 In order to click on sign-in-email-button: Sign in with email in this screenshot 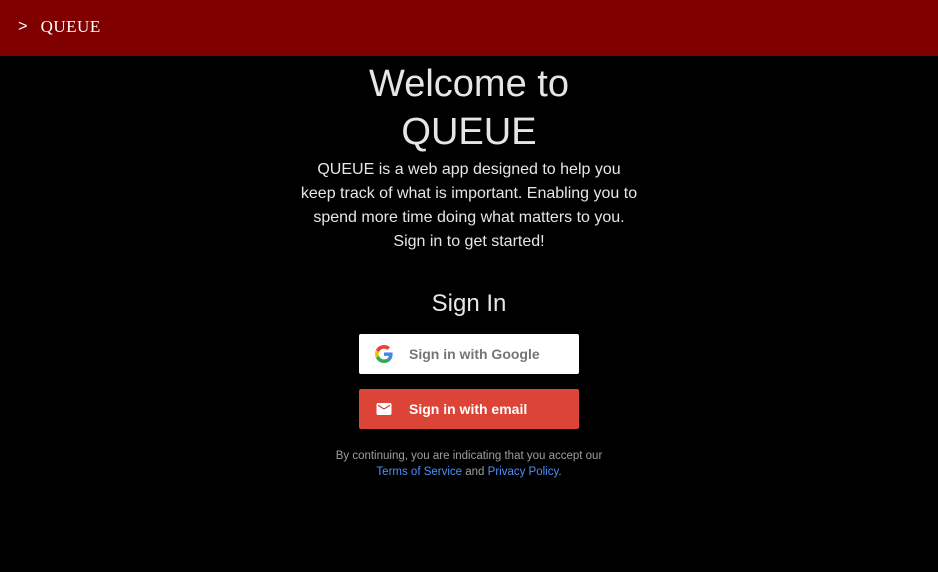, I will do `click(469, 409)`.